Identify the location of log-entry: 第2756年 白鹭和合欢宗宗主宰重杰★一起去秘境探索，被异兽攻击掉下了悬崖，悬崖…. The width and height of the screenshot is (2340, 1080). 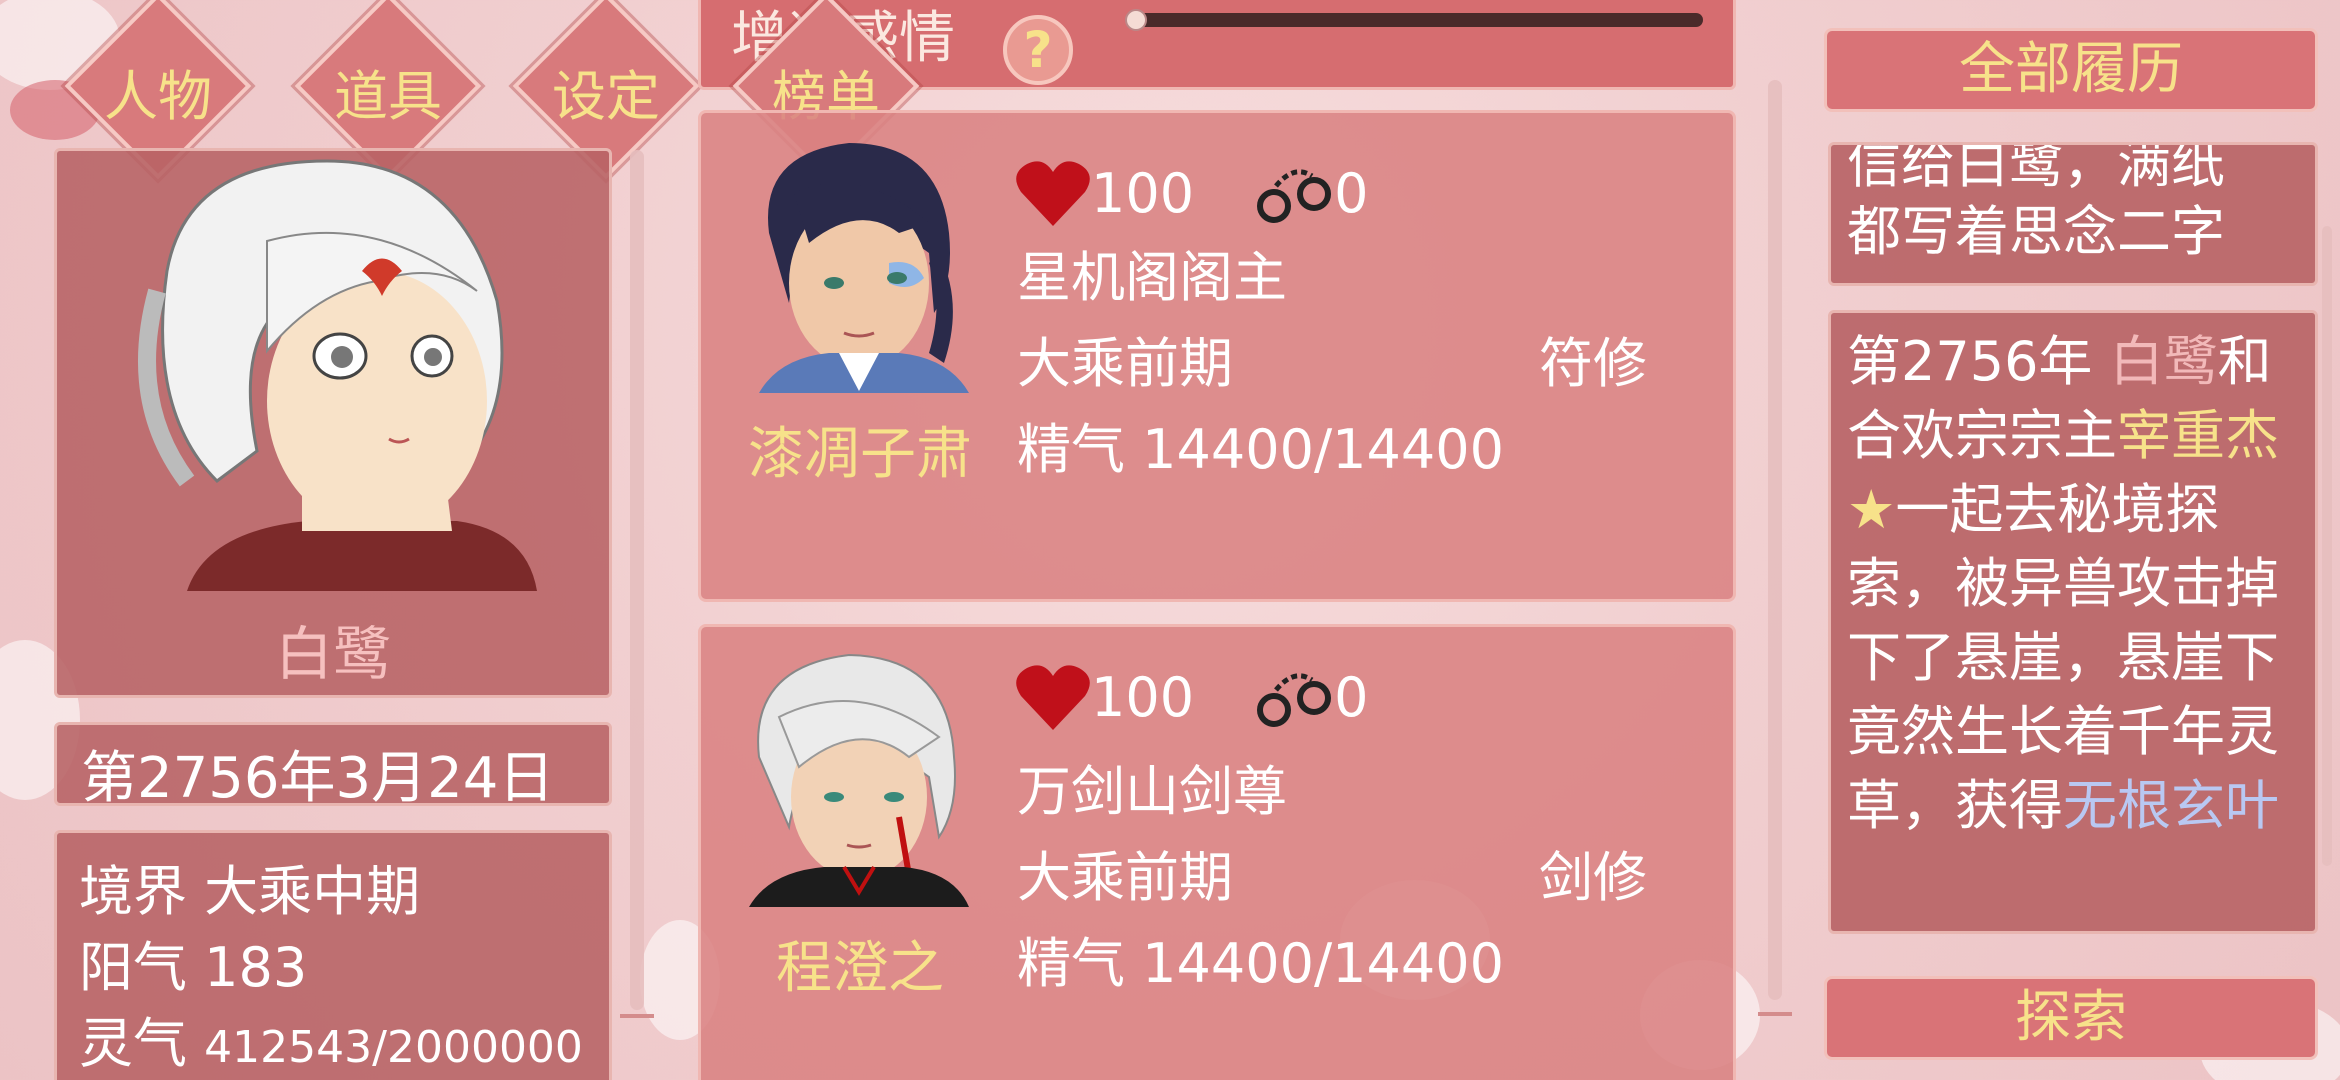
(2073, 622).